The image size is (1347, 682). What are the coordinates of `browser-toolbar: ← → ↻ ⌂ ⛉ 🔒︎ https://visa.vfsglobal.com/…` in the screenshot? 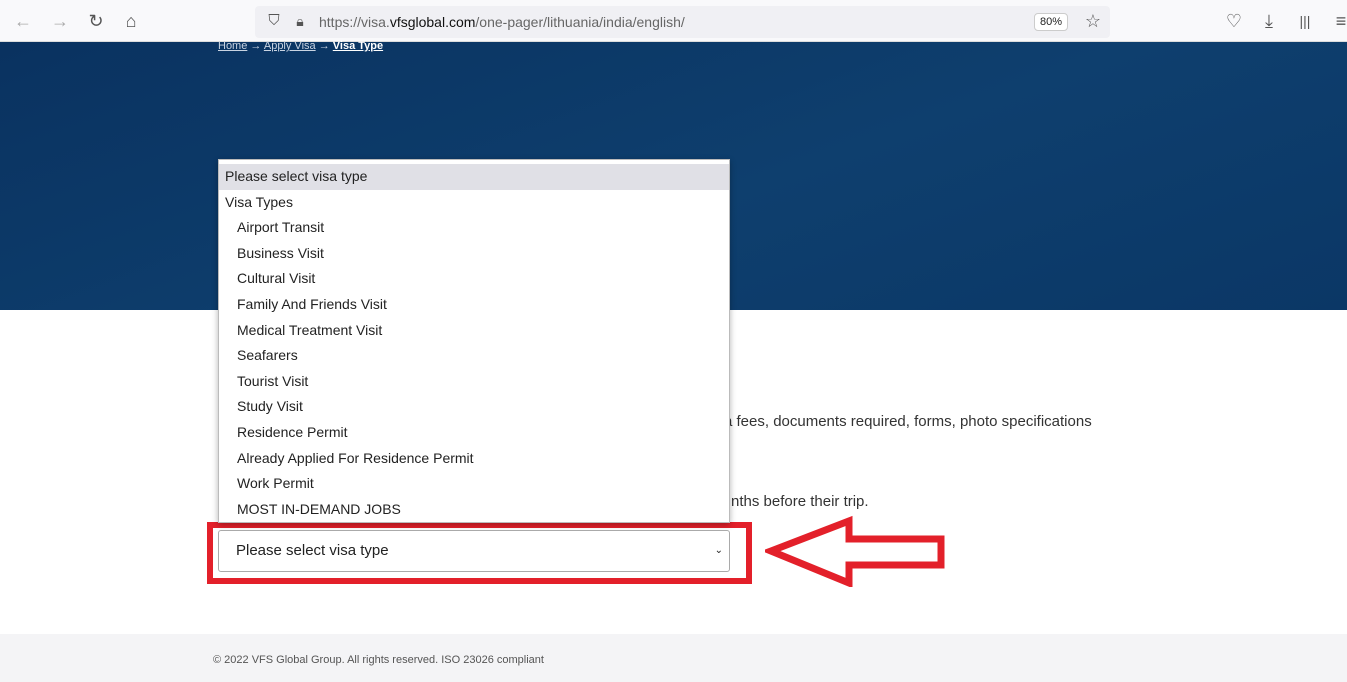 It's located at (673, 21).